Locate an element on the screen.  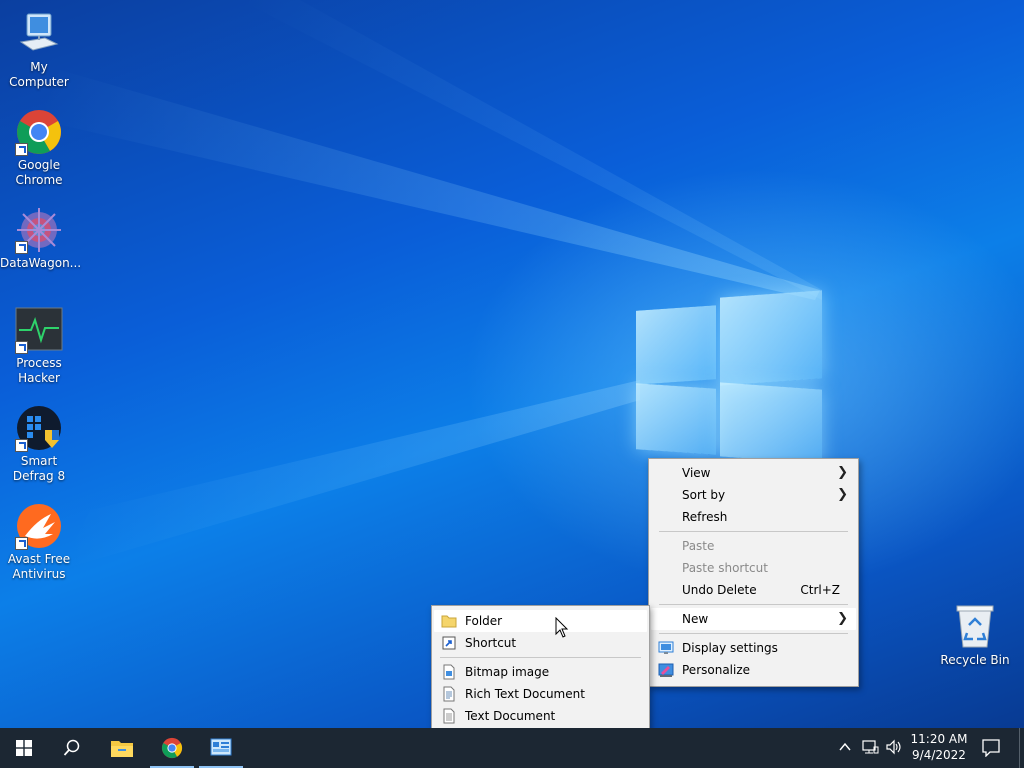
taskbar-control-panel is located at coordinates (221, 748).